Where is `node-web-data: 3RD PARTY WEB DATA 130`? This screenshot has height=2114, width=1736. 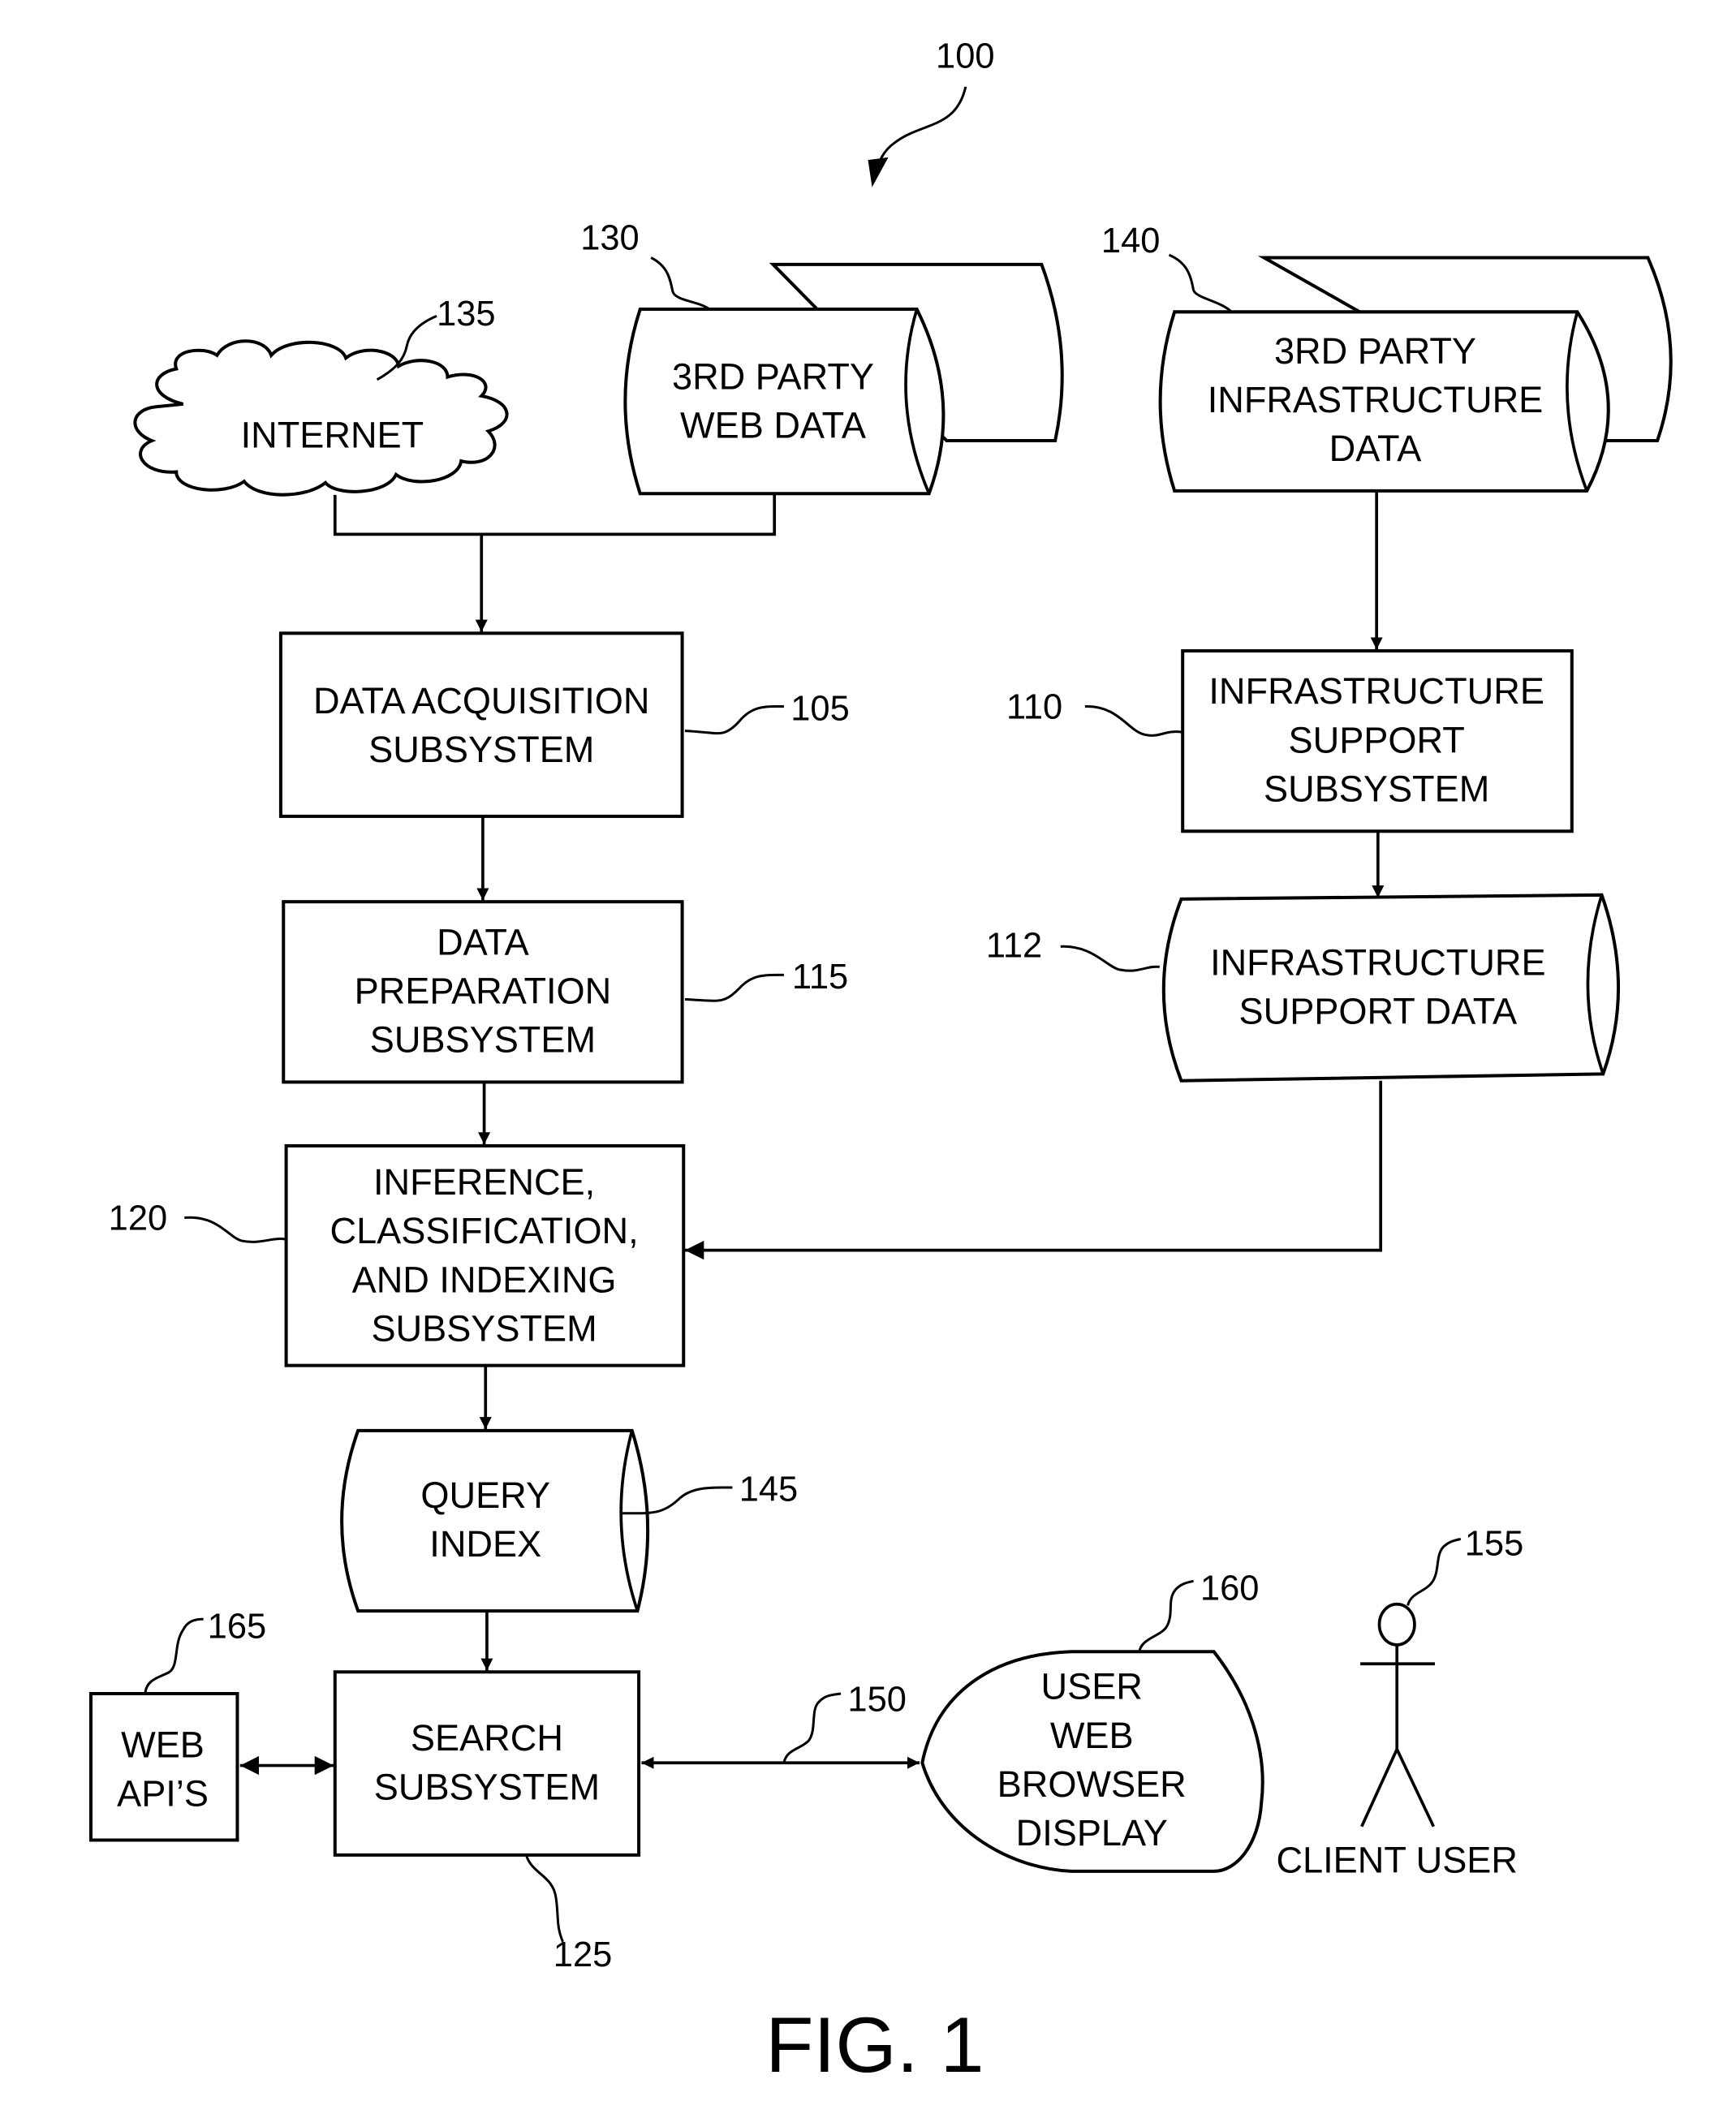
node-web-data: 3RD PARTY WEB DATA 130 is located at coordinates (822, 357).